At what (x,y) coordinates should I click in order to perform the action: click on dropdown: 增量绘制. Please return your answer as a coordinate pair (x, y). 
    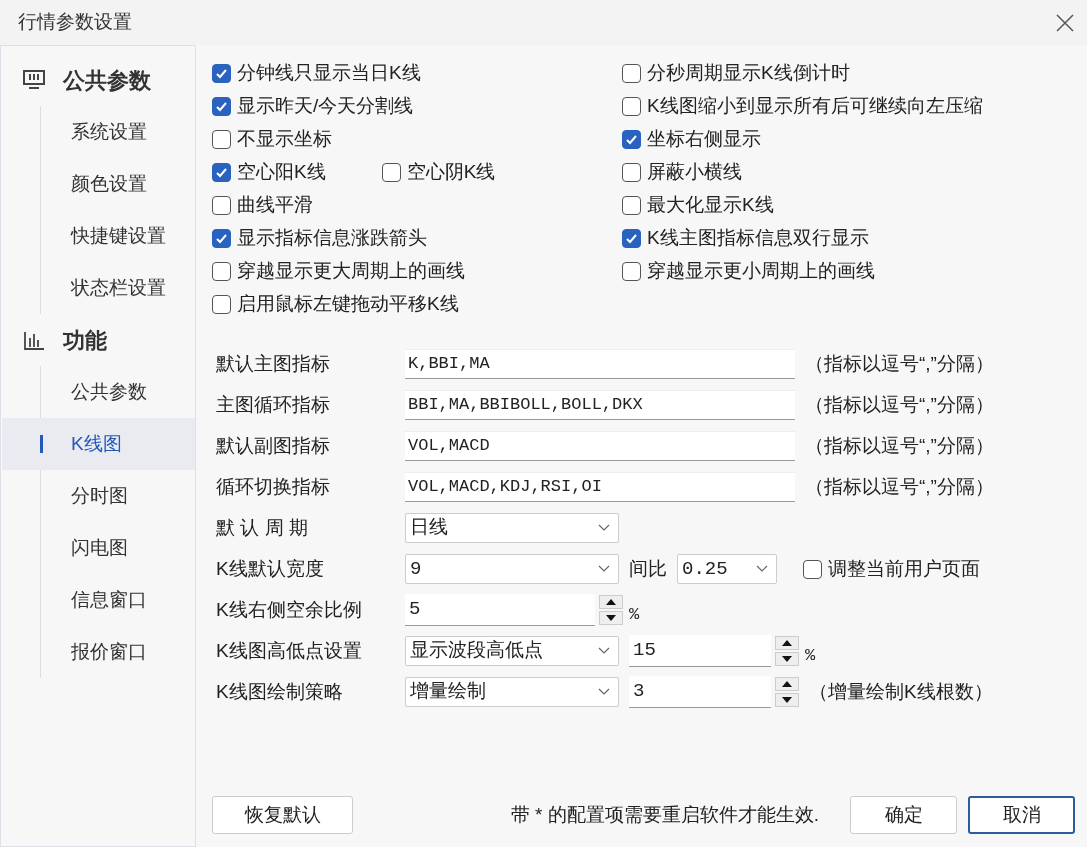
    Looking at the image, I should click on (512, 692).